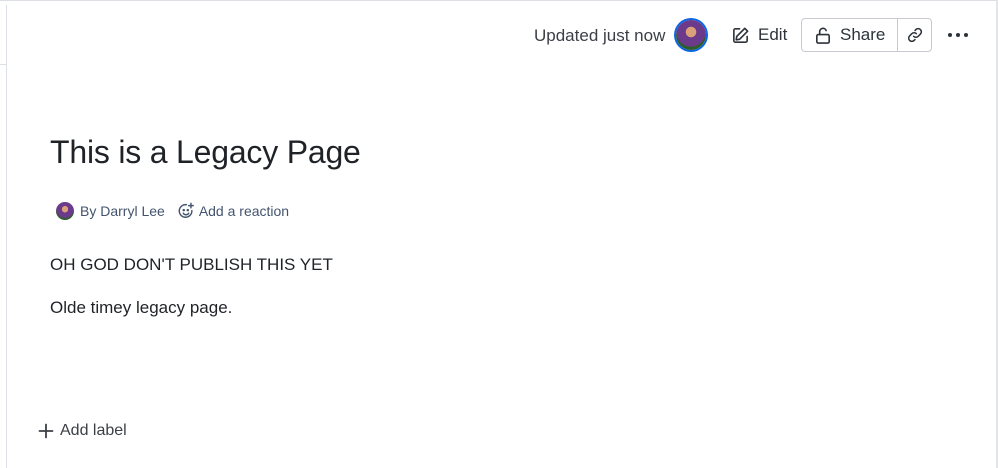  What do you see at coordinates (93, 430) in the screenshot?
I see `add-label-text: Add label` at bounding box center [93, 430].